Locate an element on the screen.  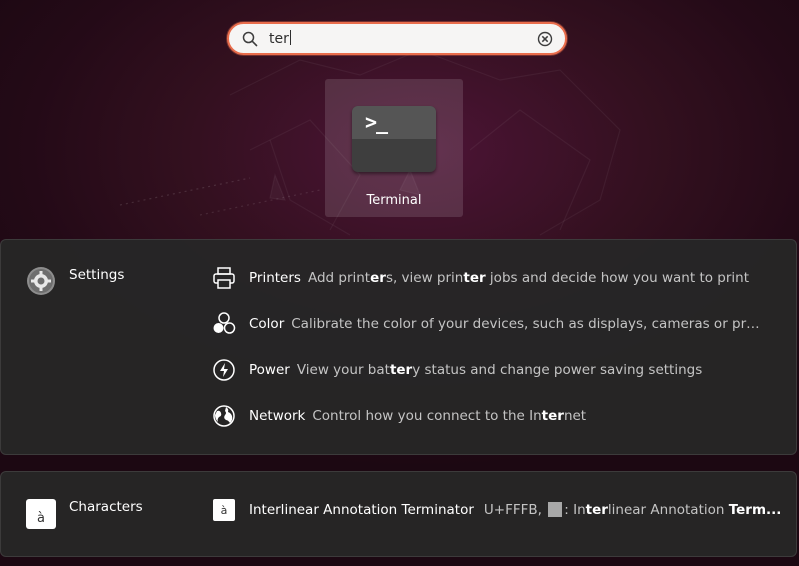
settings-icon is located at coordinates (41, 281).